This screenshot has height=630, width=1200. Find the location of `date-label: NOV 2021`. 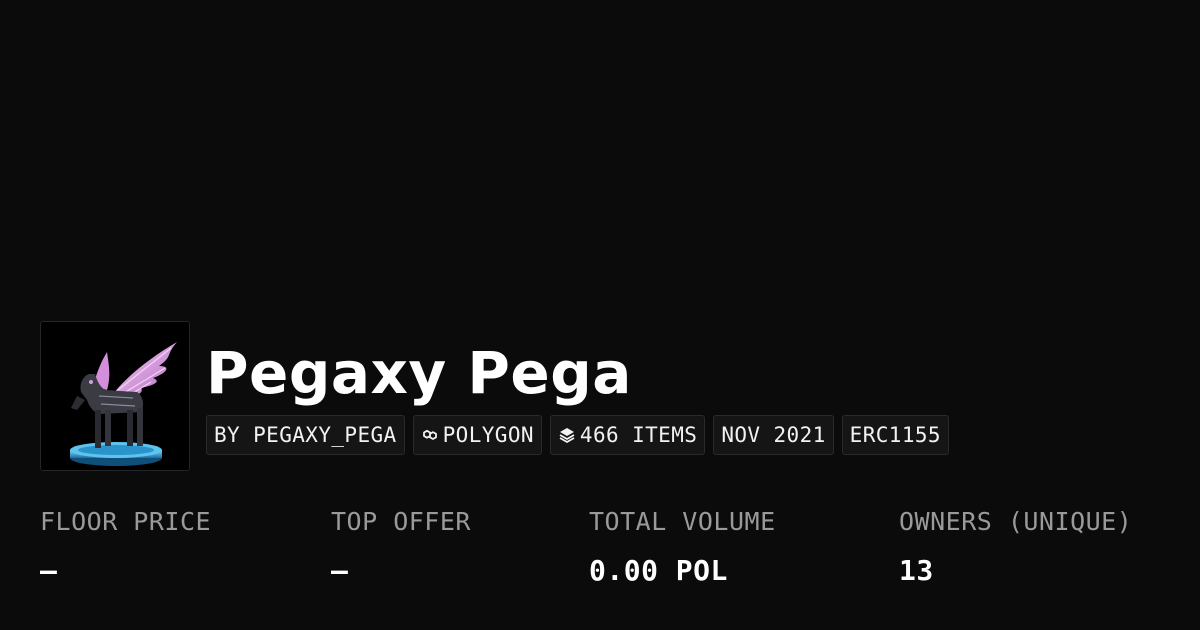

date-label: NOV 2021 is located at coordinates (773, 435).